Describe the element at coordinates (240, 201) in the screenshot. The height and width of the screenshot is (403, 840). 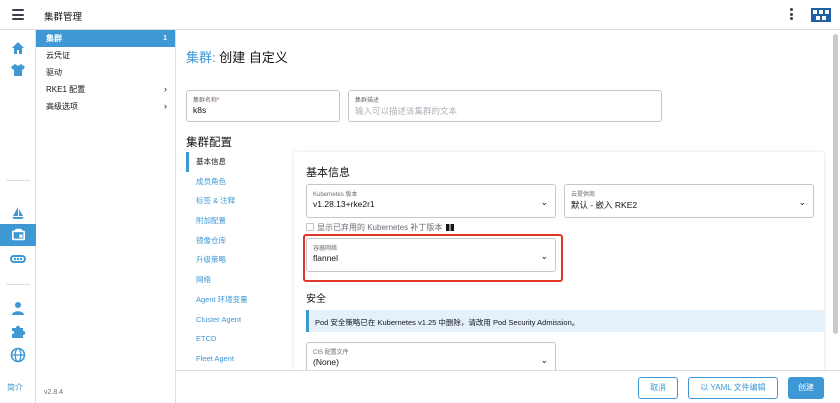
I see `tab-labels-annotations: 标签 & 注释` at that location.